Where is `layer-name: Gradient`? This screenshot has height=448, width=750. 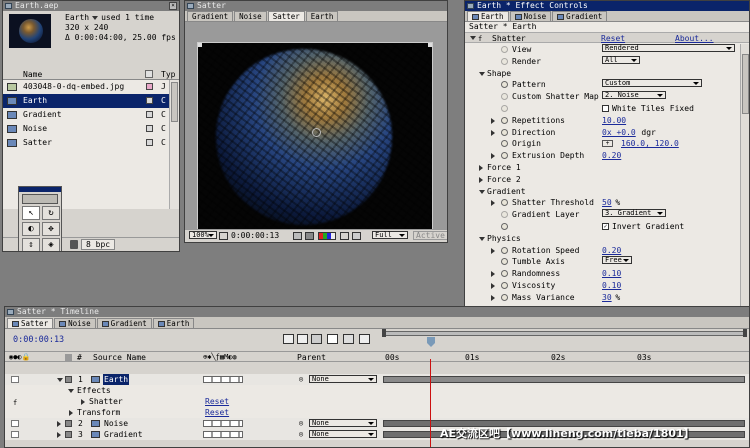
layer-name: Gradient is located at coordinates (123, 434).